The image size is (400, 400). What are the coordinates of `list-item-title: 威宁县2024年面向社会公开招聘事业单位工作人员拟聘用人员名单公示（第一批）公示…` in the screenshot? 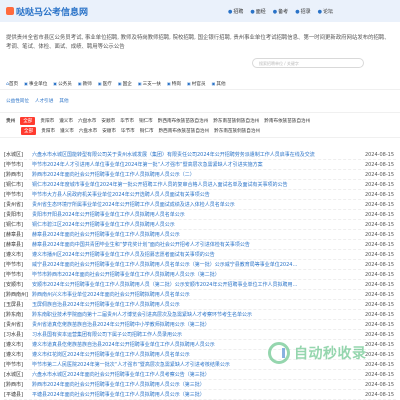 It's located at (198, 264).